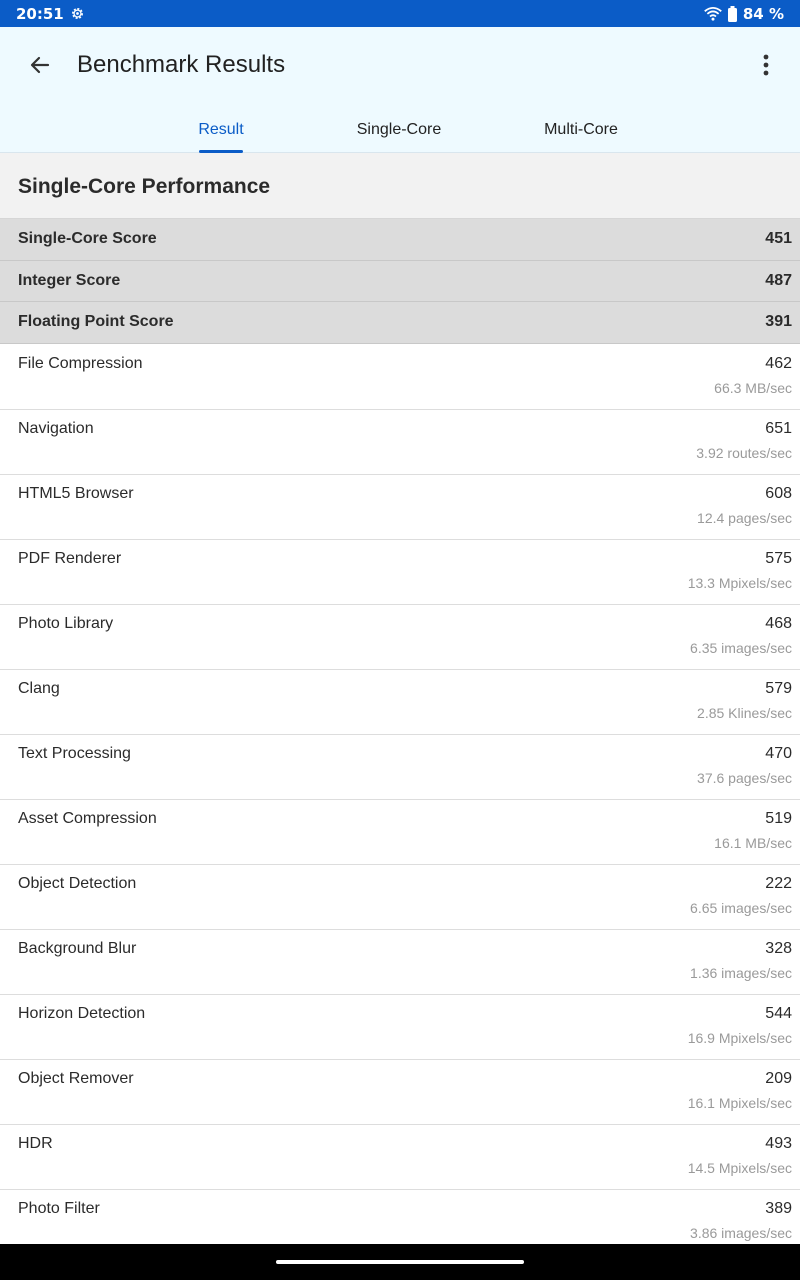 The width and height of the screenshot is (800, 1280). I want to click on list-item: Photo Library 468 6.35 images/sec, so click(400, 637).